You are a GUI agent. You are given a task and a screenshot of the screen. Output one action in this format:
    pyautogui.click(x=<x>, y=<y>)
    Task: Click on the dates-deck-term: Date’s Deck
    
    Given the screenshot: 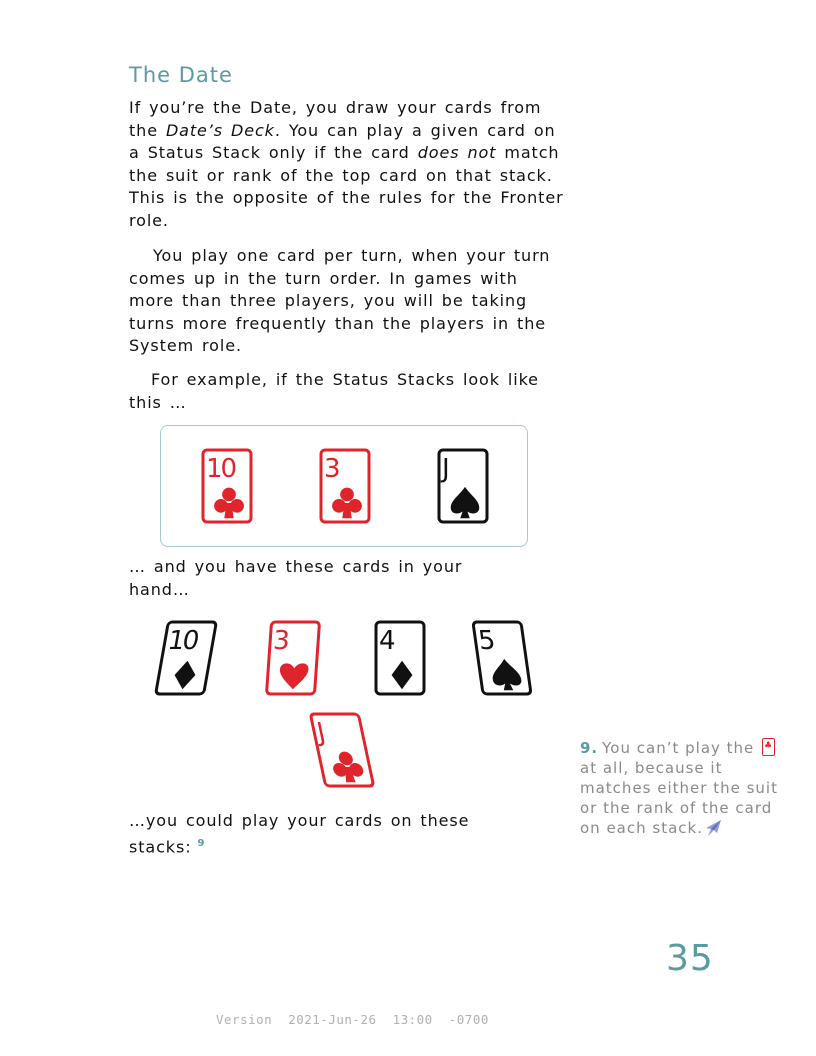 What is the action you would take?
    pyautogui.click(x=220, y=130)
    